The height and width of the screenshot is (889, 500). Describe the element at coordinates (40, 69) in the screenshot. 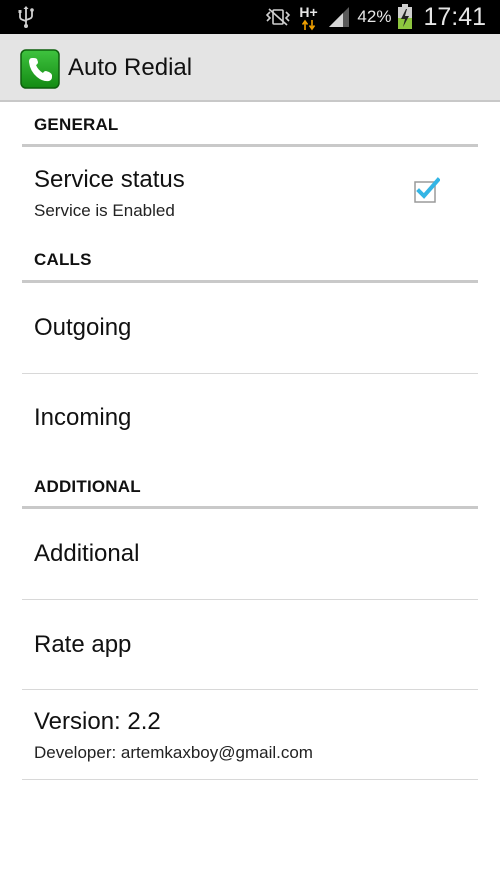

I see `phone-icon` at that location.